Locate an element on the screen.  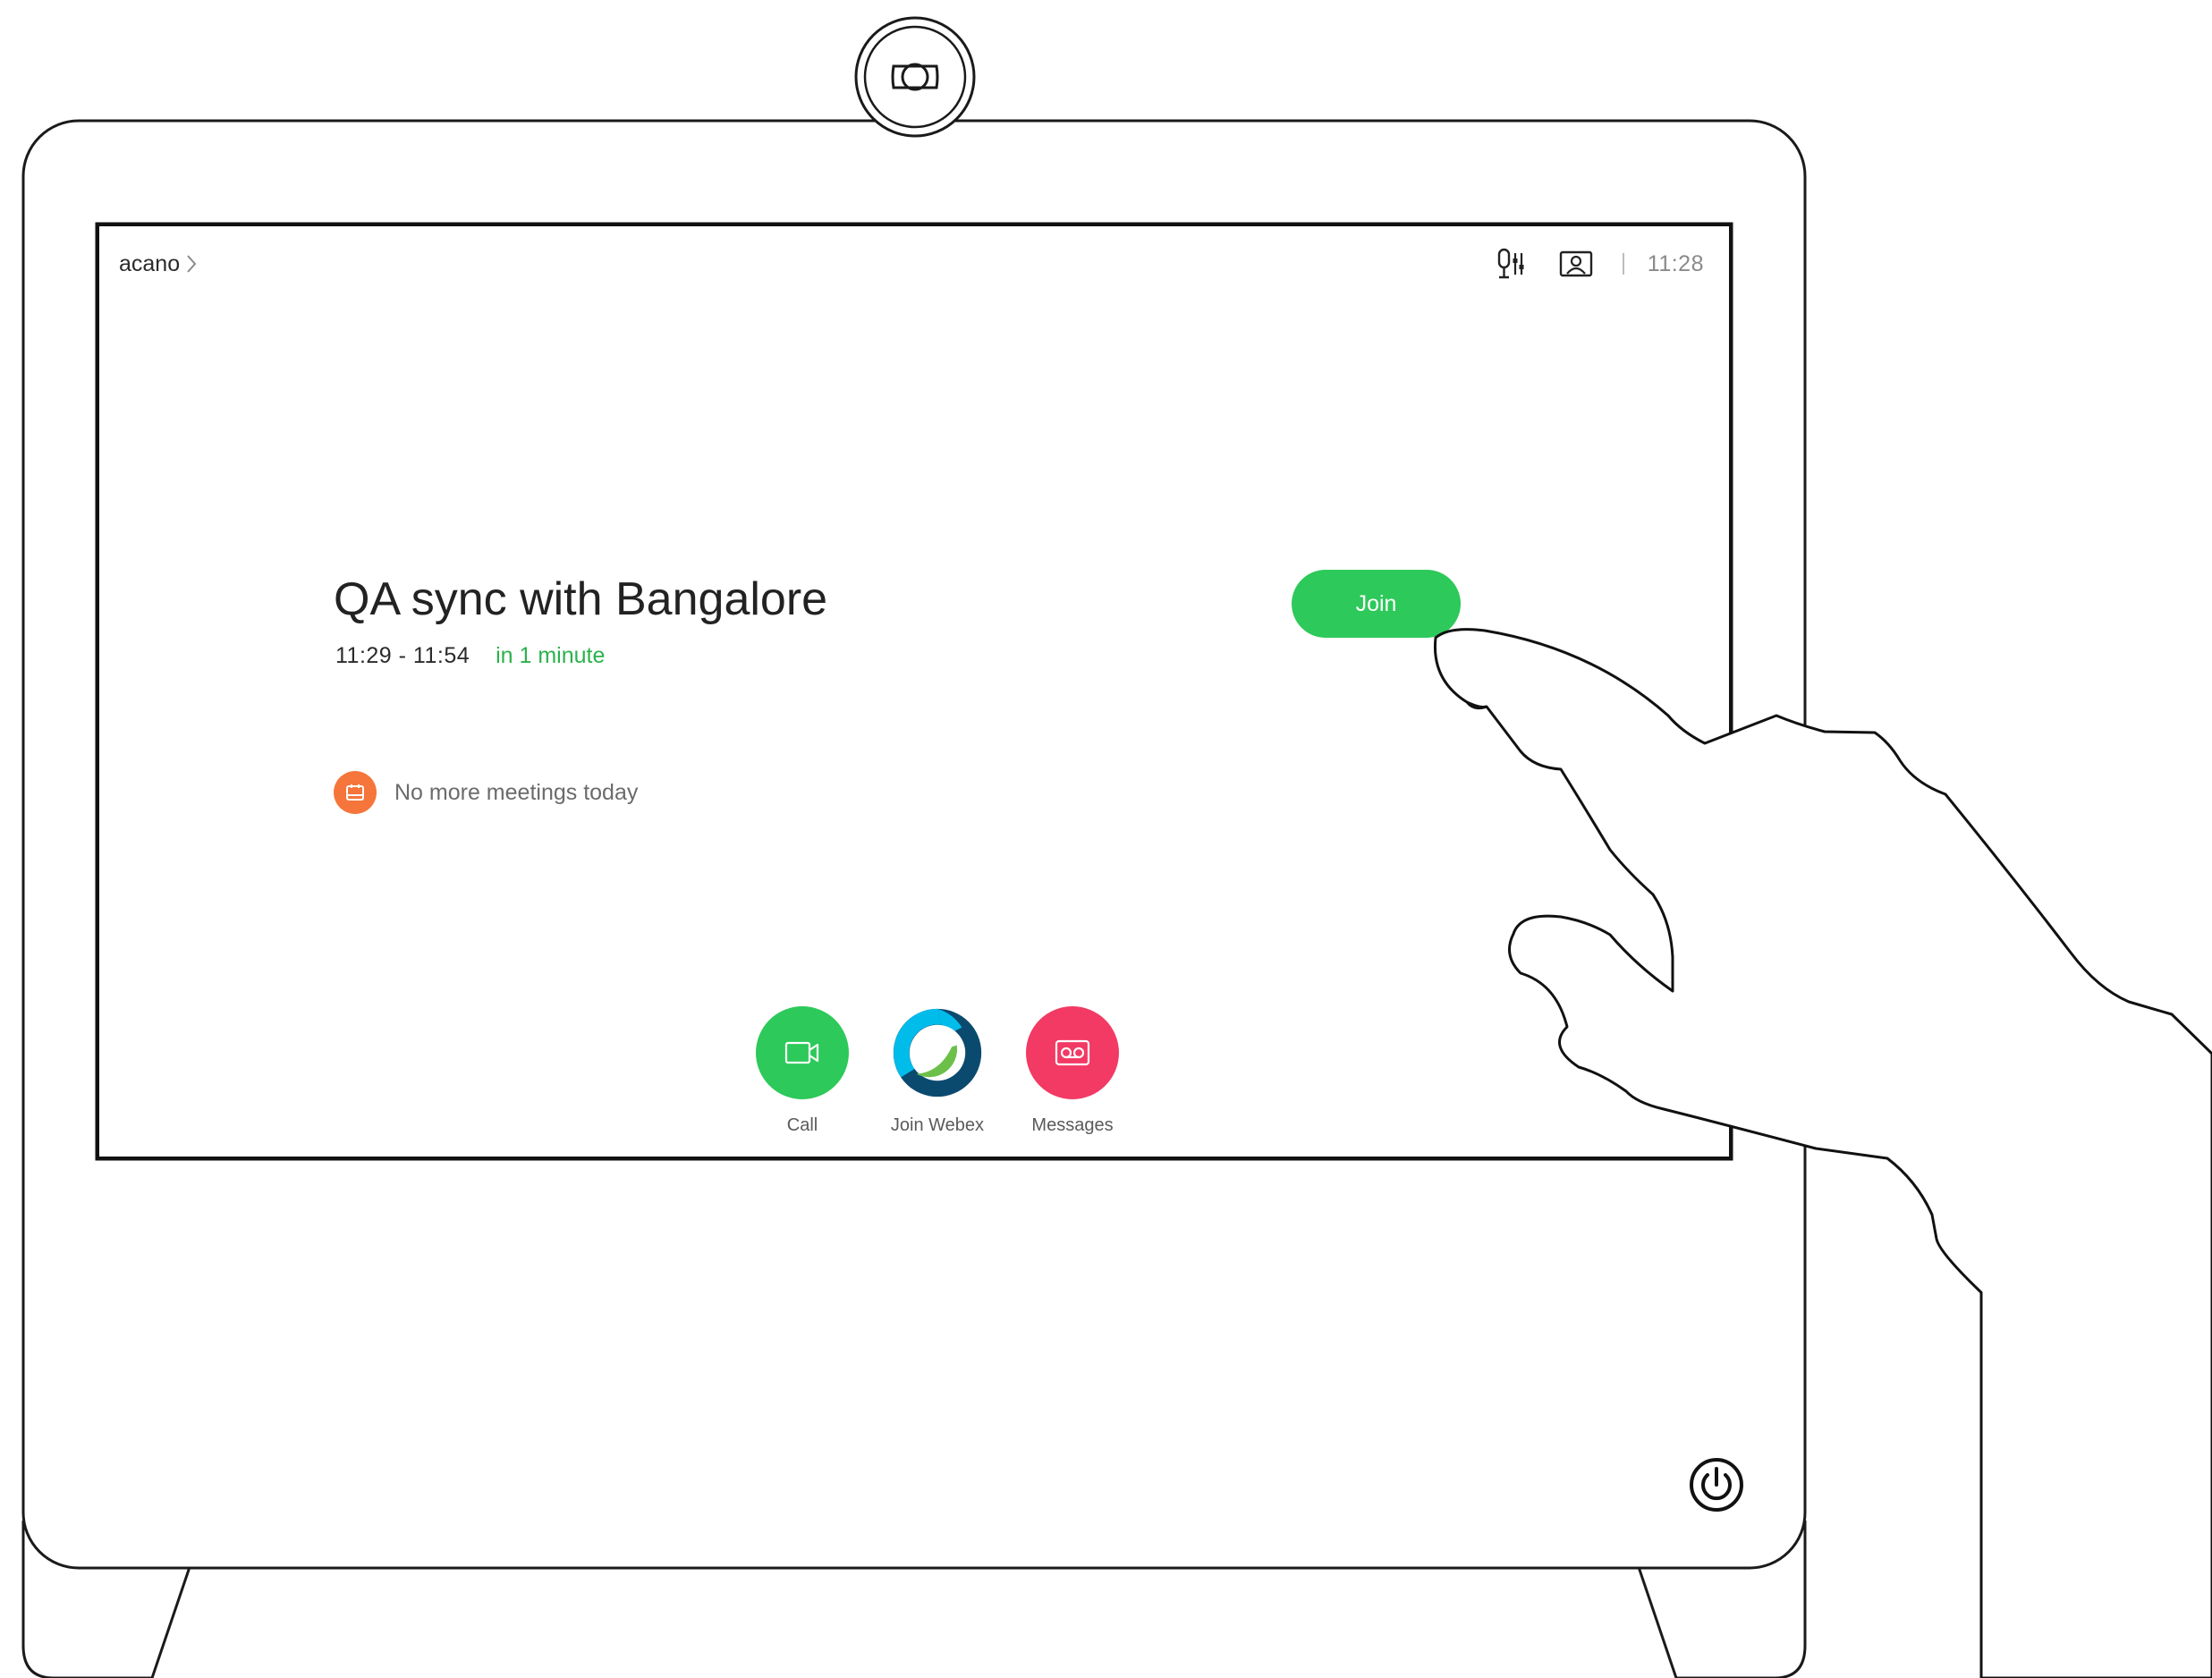
call-circle is located at coordinates (803, 1052).